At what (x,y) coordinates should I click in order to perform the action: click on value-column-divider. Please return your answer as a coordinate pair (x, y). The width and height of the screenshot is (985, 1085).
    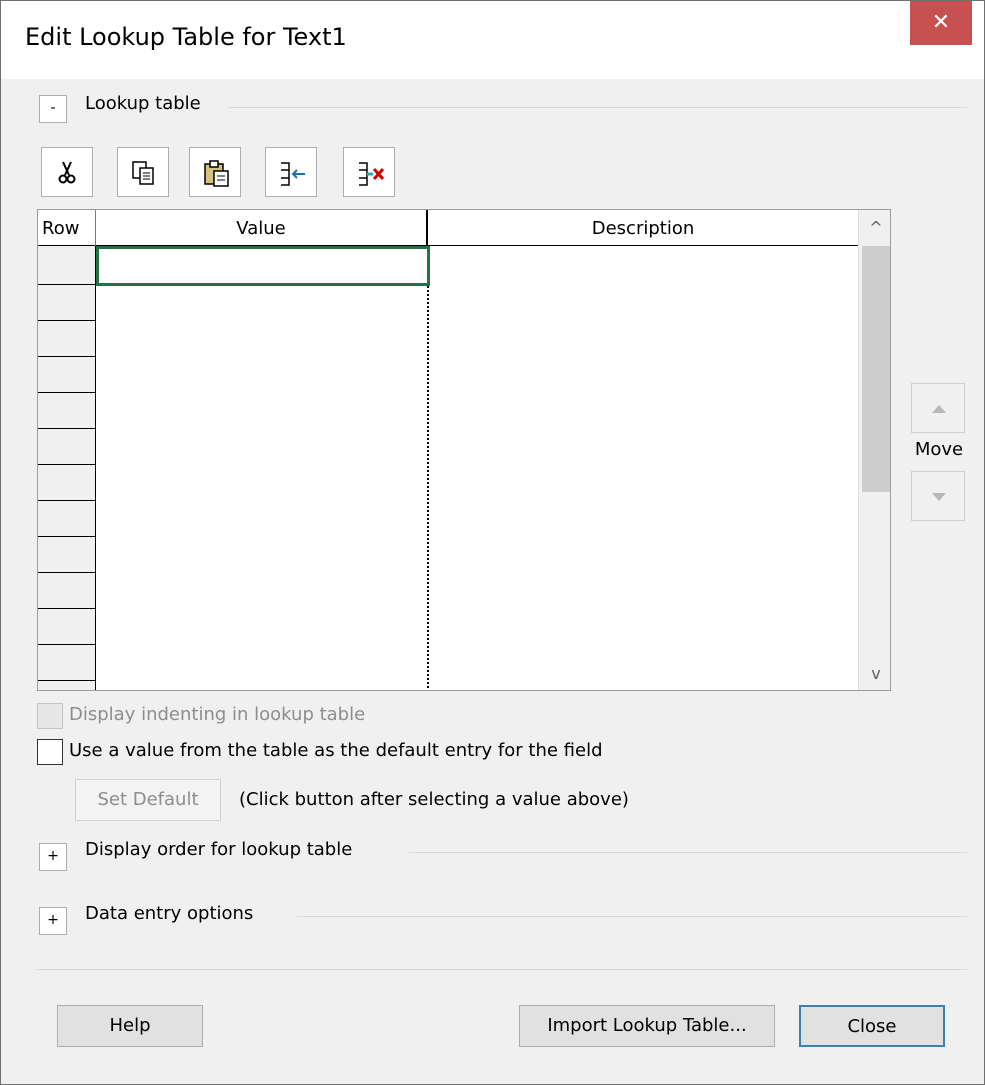
    Looking at the image, I should click on (428, 468).